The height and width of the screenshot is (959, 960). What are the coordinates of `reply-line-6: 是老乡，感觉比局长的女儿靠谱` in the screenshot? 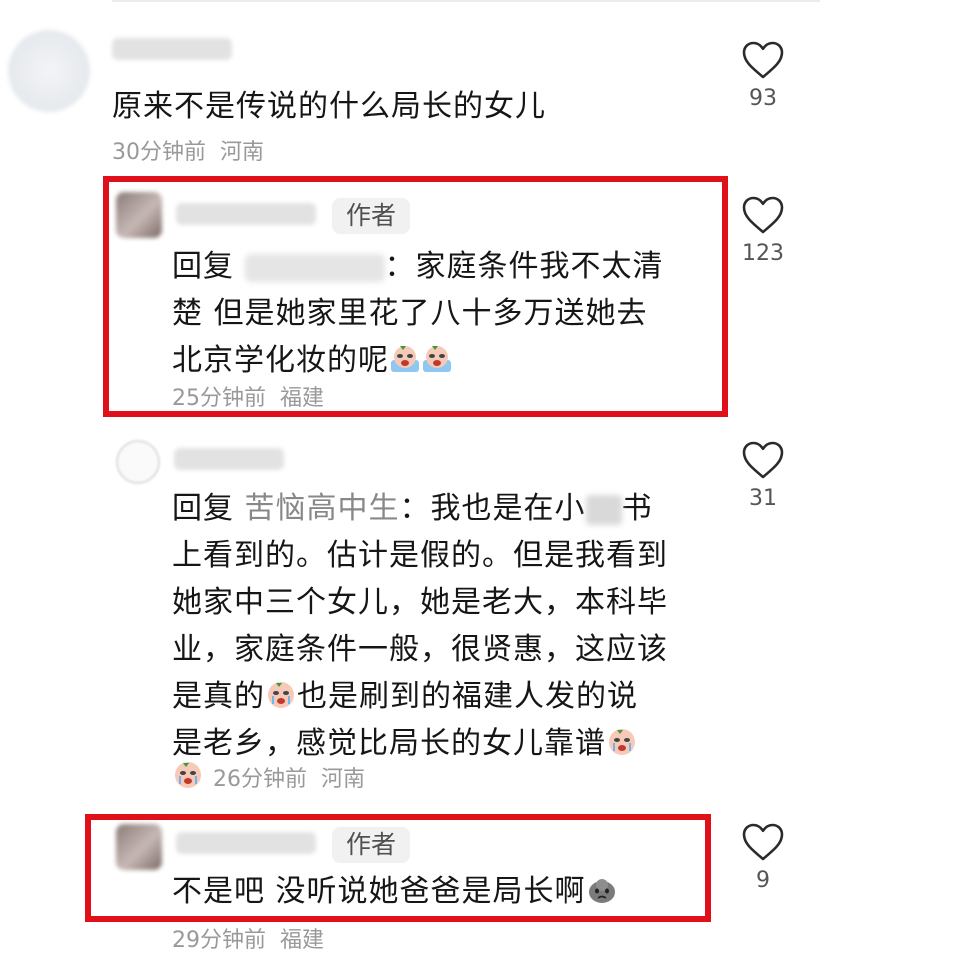 It's located at (389, 743).